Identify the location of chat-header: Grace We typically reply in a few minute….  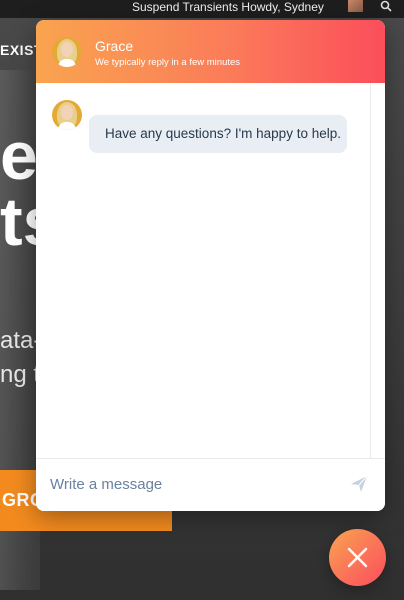
(210, 51).